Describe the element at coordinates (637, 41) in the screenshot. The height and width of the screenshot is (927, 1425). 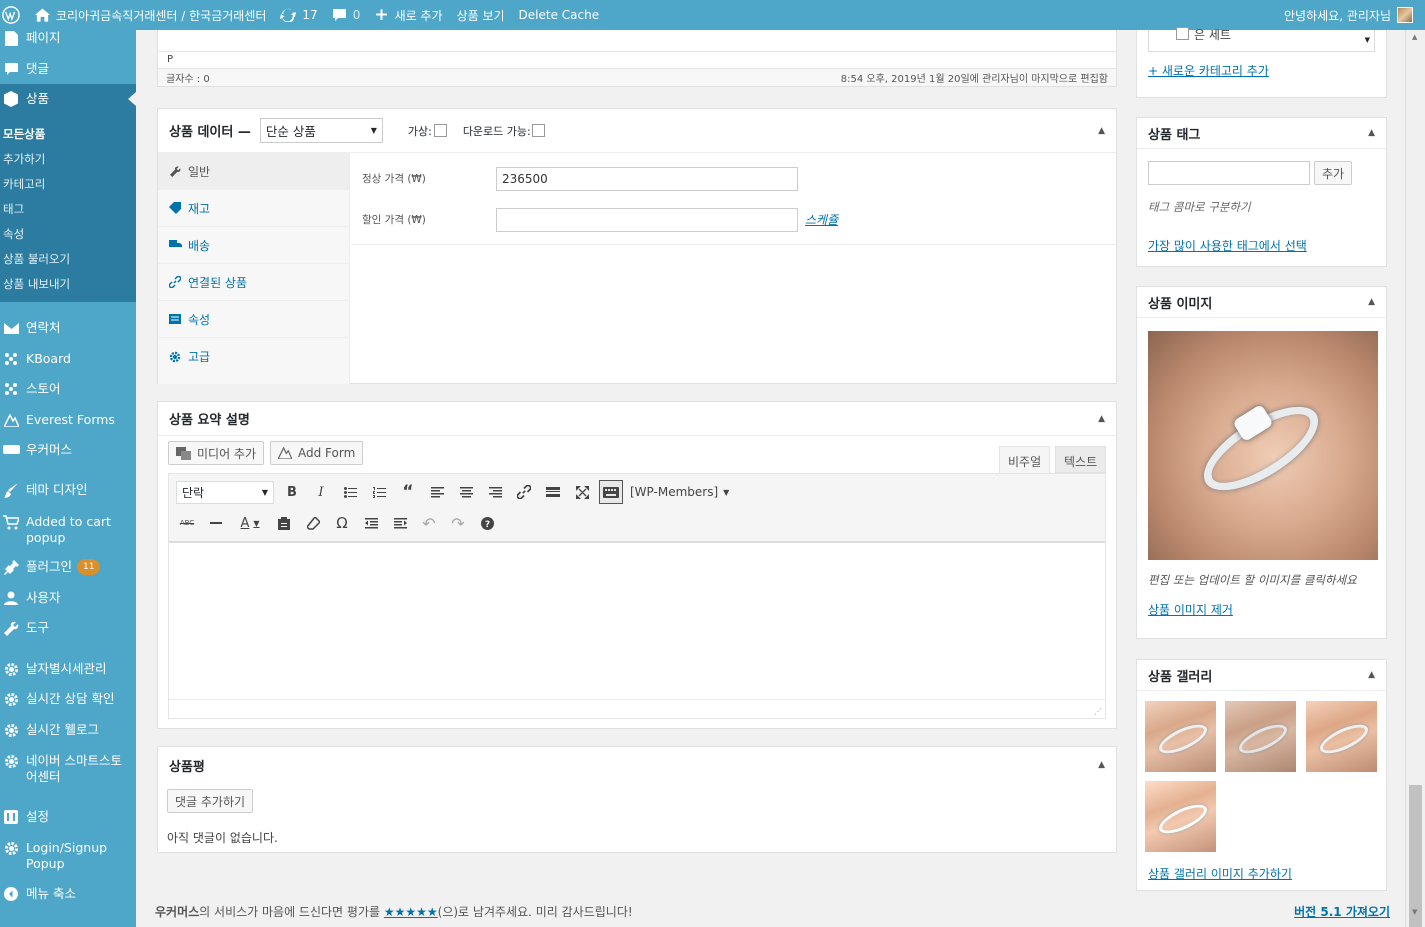
I see `editor-area-bottom` at that location.